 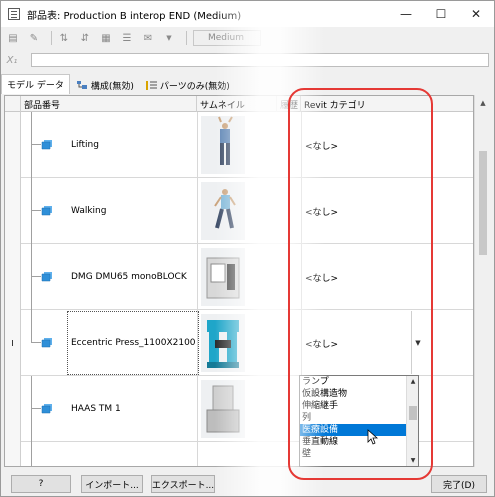 I want to click on sort-descending-icon: ⇵, so click(x=85, y=38).